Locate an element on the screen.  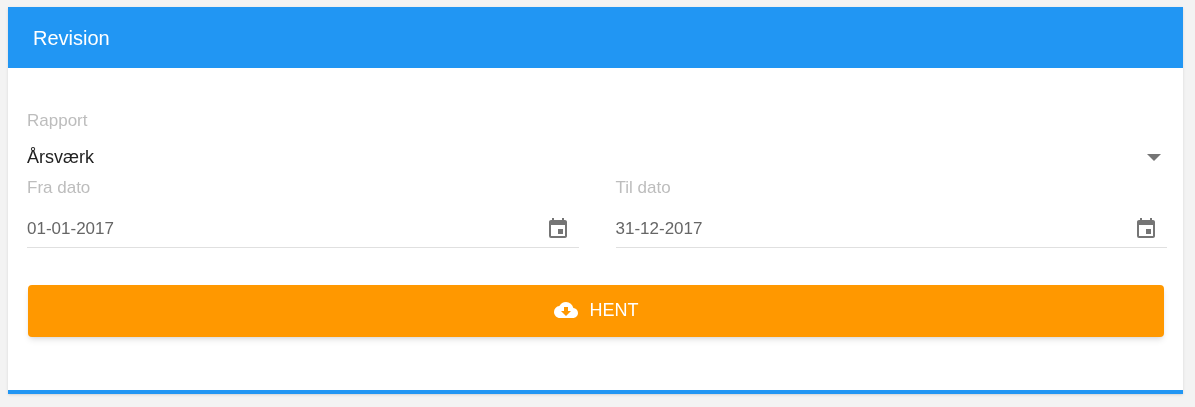
dropdown-caret-icon is located at coordinates (1154, 157).